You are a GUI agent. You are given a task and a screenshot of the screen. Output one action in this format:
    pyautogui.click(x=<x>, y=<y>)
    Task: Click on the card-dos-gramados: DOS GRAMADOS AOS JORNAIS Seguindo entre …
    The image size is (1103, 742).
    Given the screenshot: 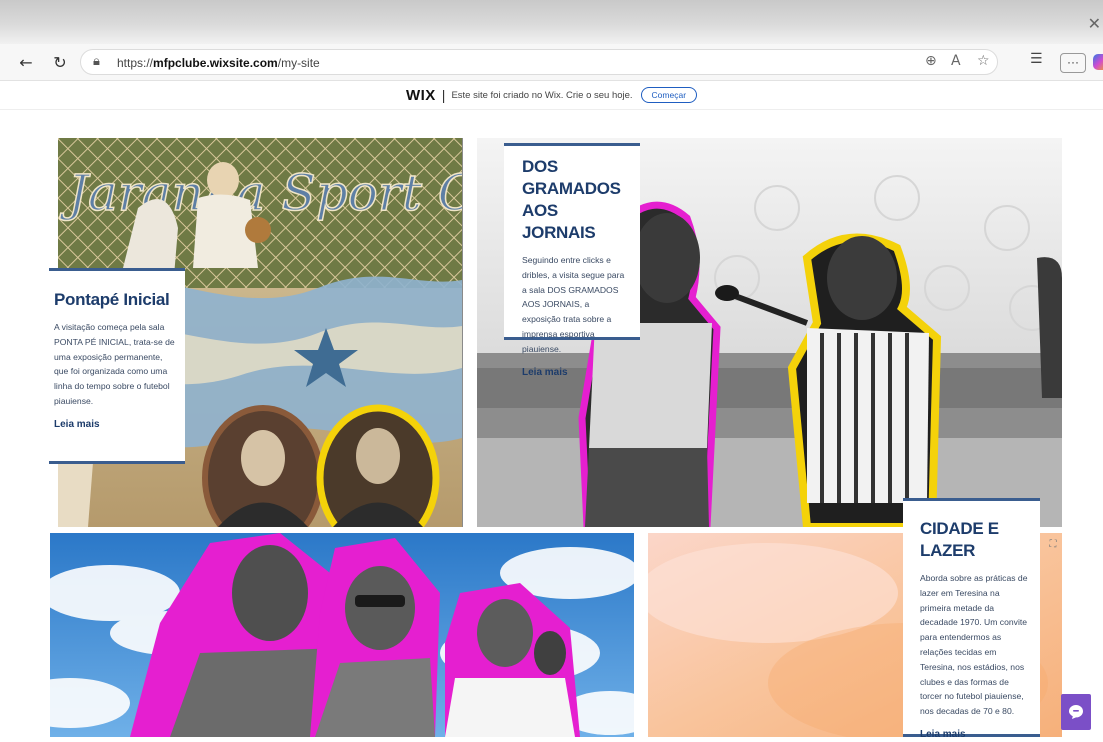 What is the action you would take?
    pyautogui.click(x=572, y=260)
    